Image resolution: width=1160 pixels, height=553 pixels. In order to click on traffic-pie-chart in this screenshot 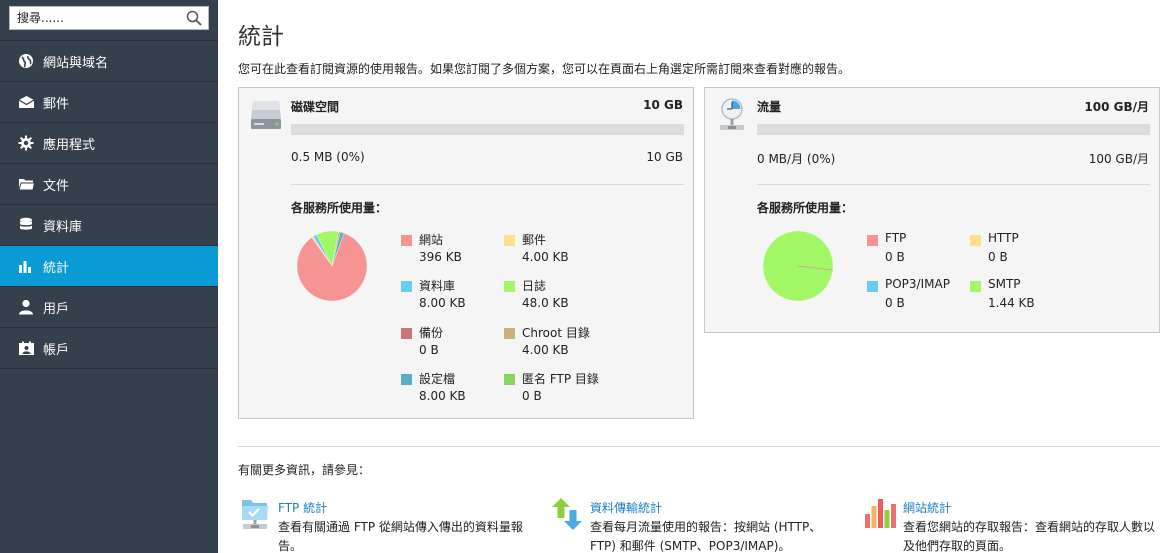, I will do `click(798, 266)`.